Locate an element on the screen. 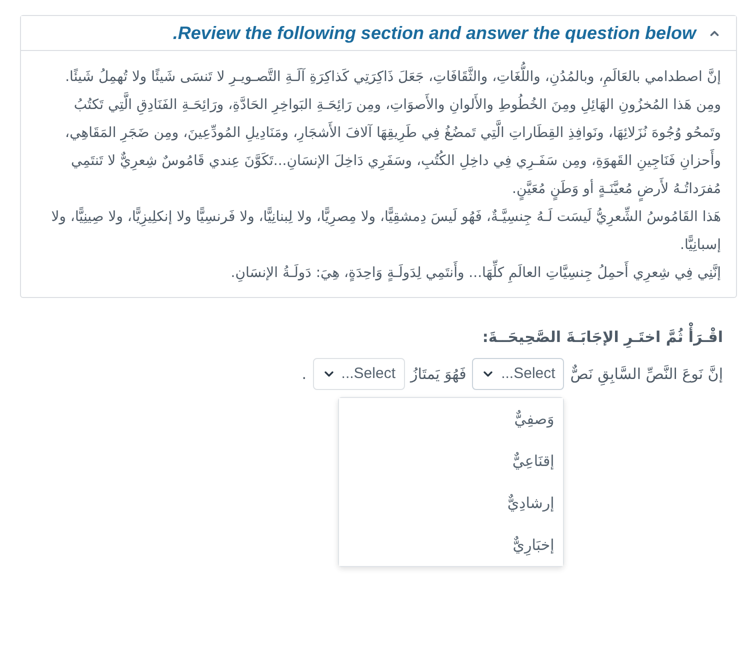 The height and width of the screenshot is (654, 743). dropdown-option: وَصفِيٌّ is located at coordinates (451, 419).